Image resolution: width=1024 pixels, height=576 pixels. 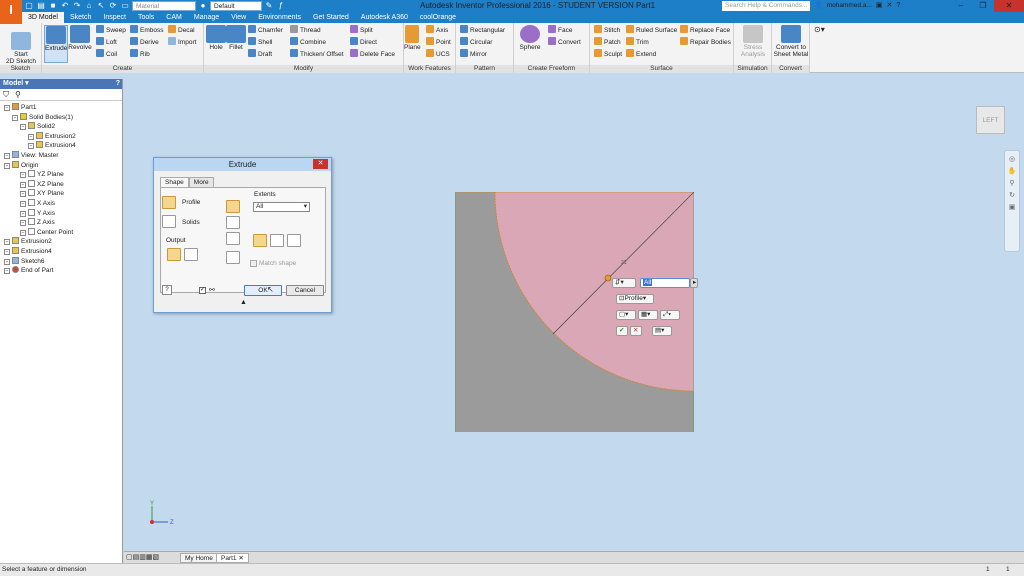 What do you see at coordinates (53, 6) in the screenshot?
I see `save-icon: ■` at bounding box center [53, 6].